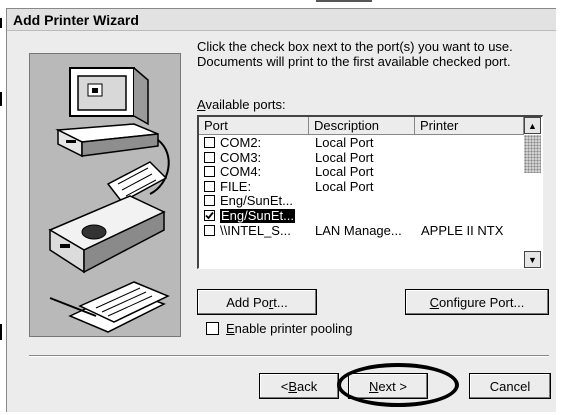  I want to click on port-row: FILE: Local Port, so click(360, 187).